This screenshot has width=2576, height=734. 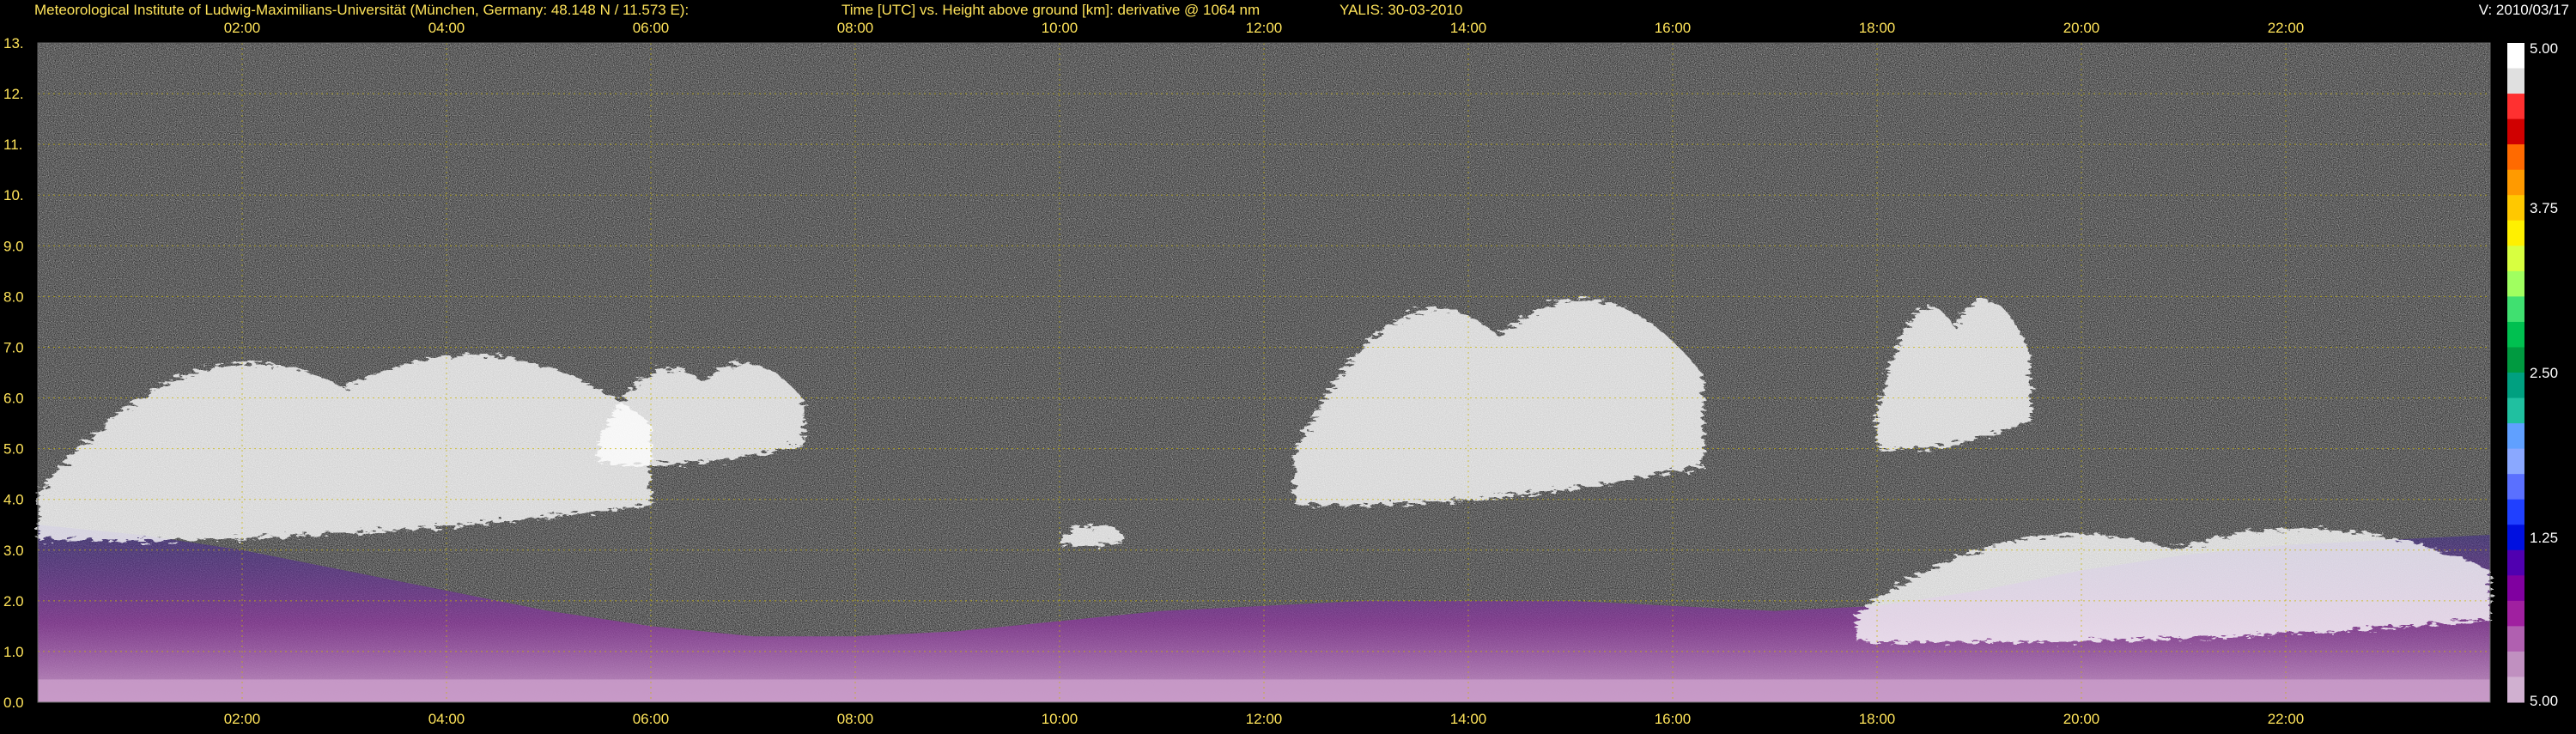 What do you see at coordinates (2544, 373) in the screenshot?
I see `colorbar-label: 2.50` at bounding box center [2544, 373].